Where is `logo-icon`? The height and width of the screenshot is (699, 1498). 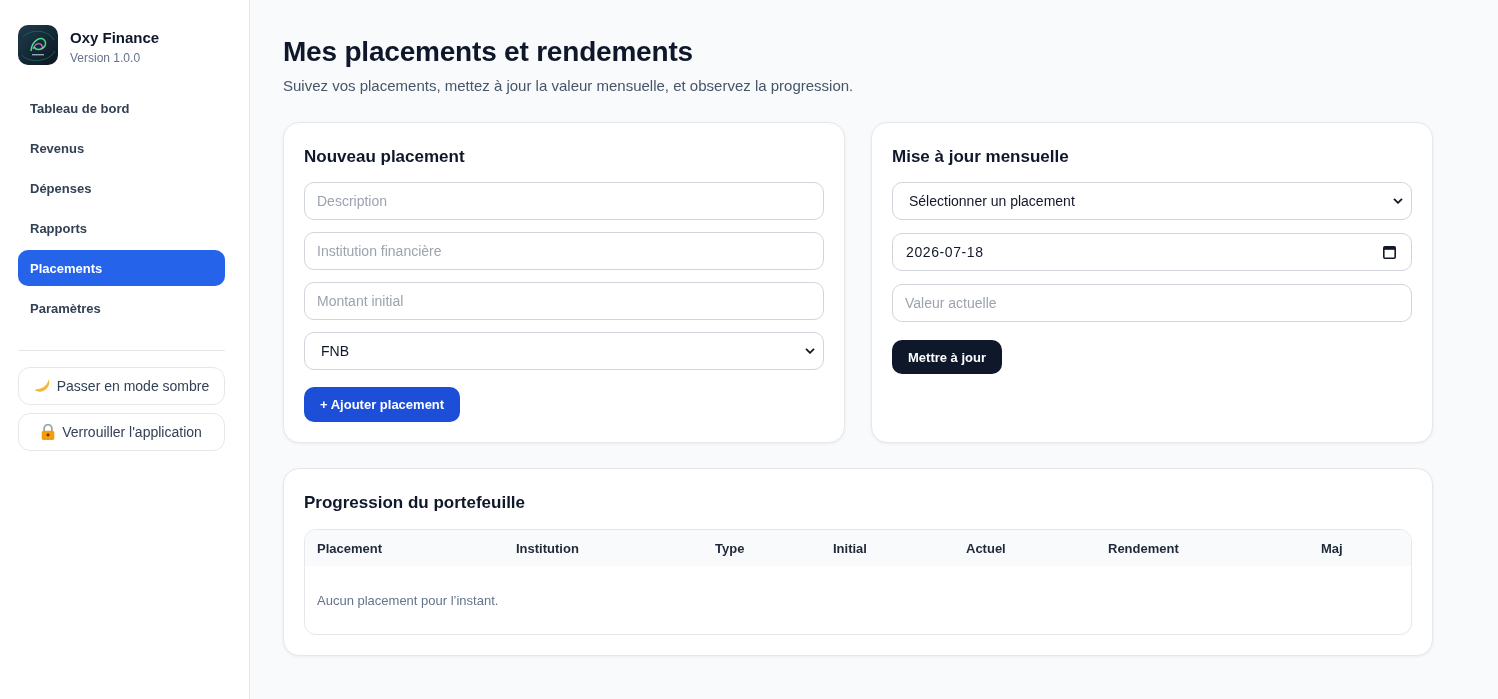 logo-icon is located at coordinates (38, 45).